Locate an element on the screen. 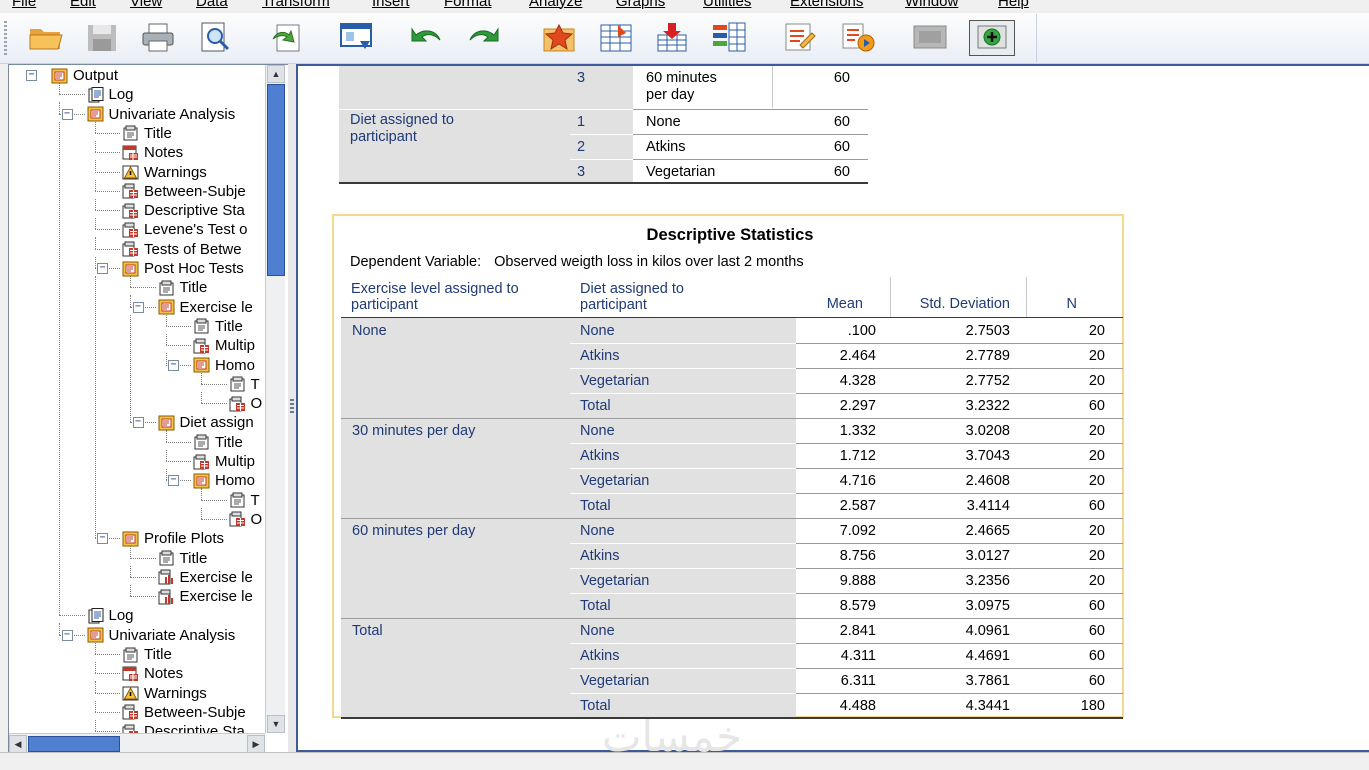 Image resolution: width=1369 pixels, height=770 pixels. tree-node-tests-of-betwe: Tests of Betwe is located at coordinates (182, 249).